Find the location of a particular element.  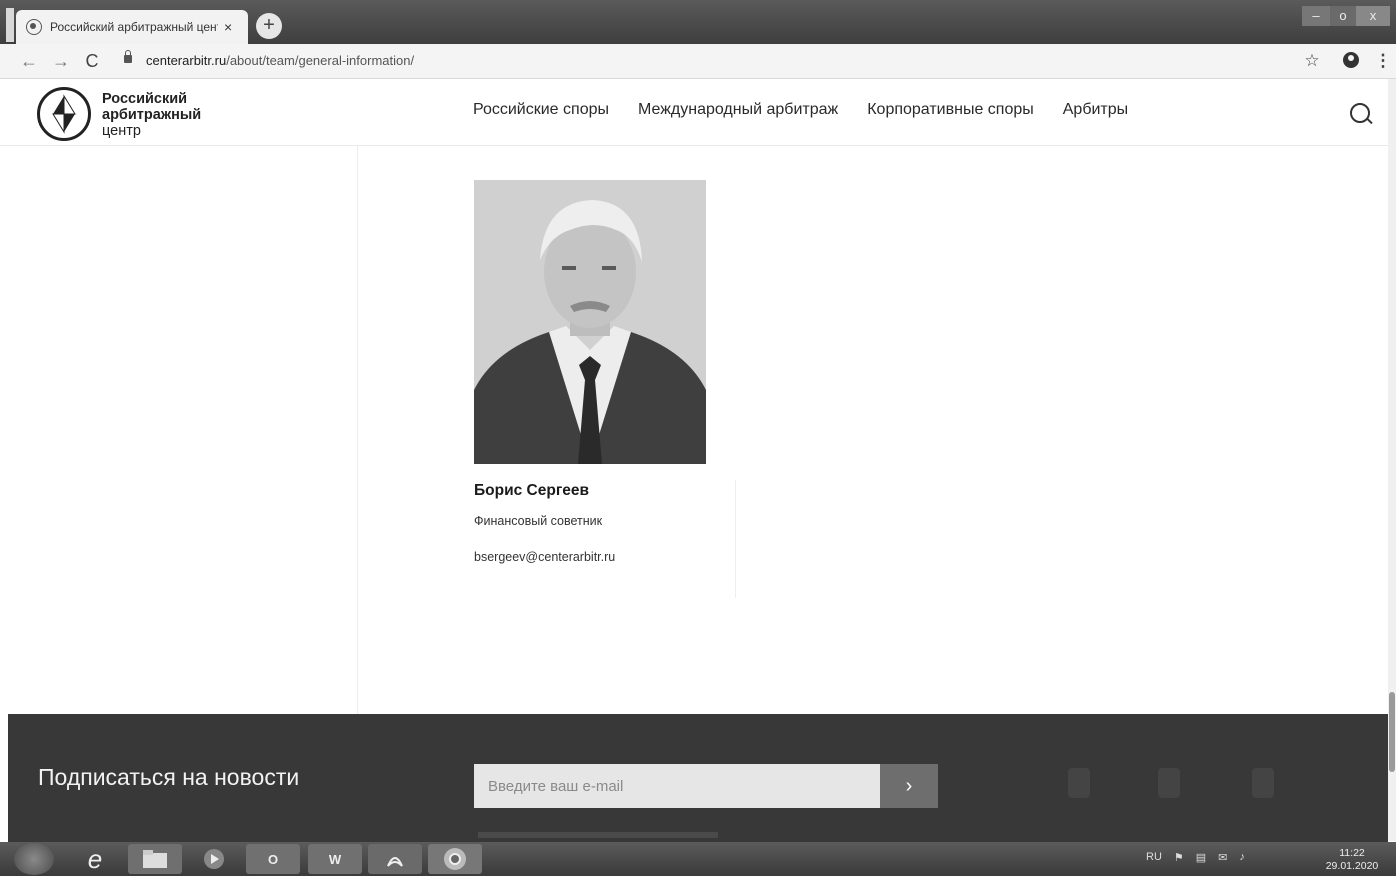

folder-svg is located at coordinates (155, 859).